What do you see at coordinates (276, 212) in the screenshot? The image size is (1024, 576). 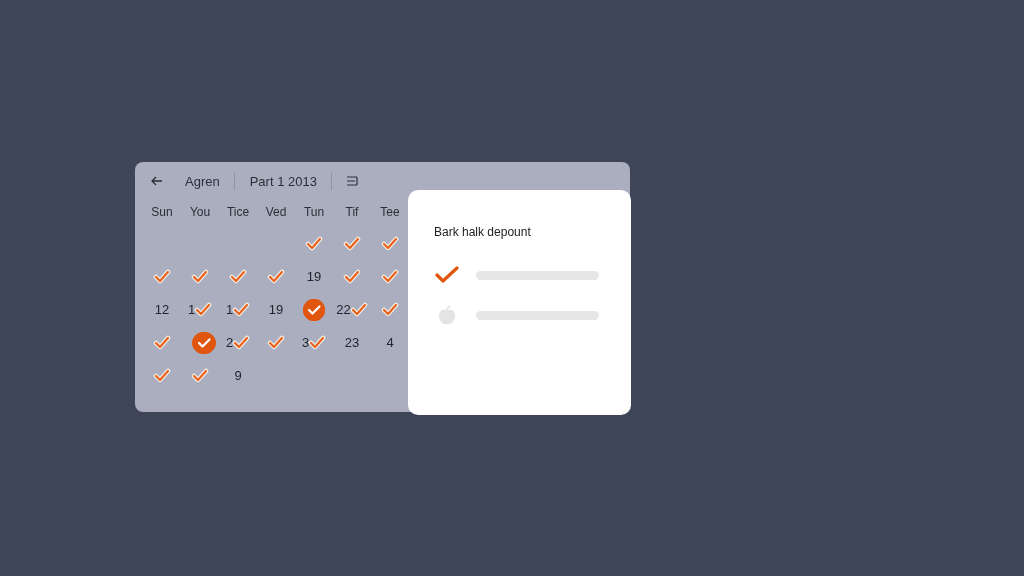 I see `weekday-label: Ved` at bounding box center [276, 212].